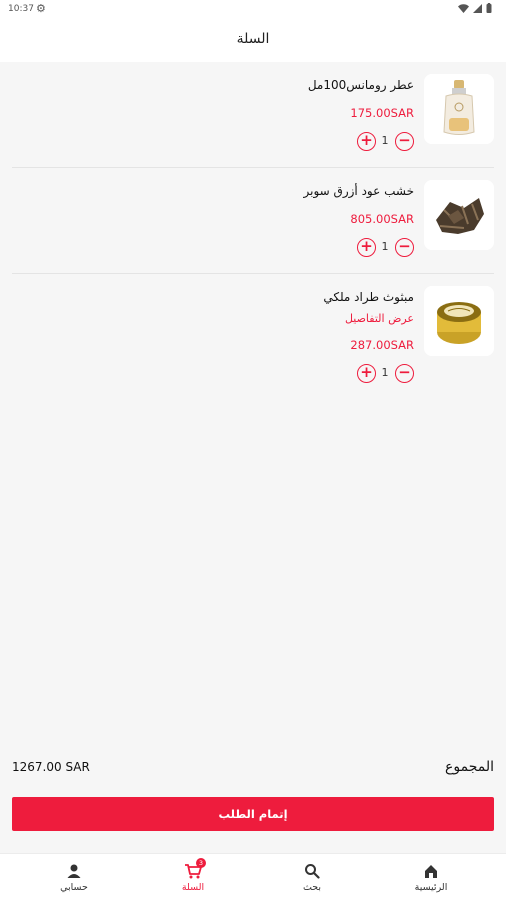 The height and width of the screenshot is (900, 506). What do you see at coordinates (253, 115) in the screenshot?
I see `cart-item: عطر رومانس100مل 175.00SAR − 1 +` at bounding box center [253, 115].